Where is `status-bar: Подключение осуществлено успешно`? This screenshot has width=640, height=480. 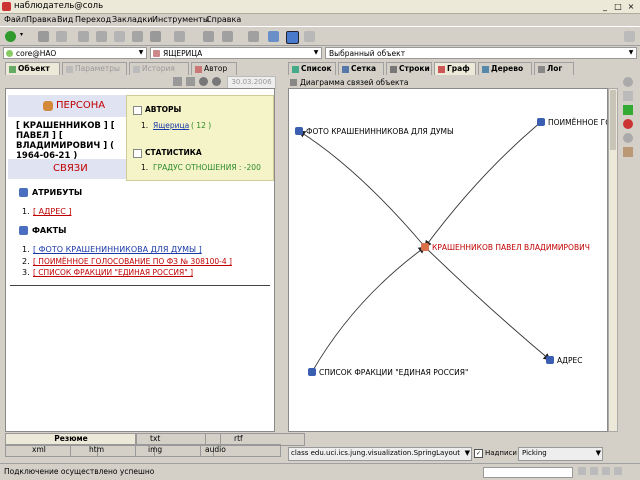
status-bar: Подключение осуществлено успешно is located at coordinates (320, 471).